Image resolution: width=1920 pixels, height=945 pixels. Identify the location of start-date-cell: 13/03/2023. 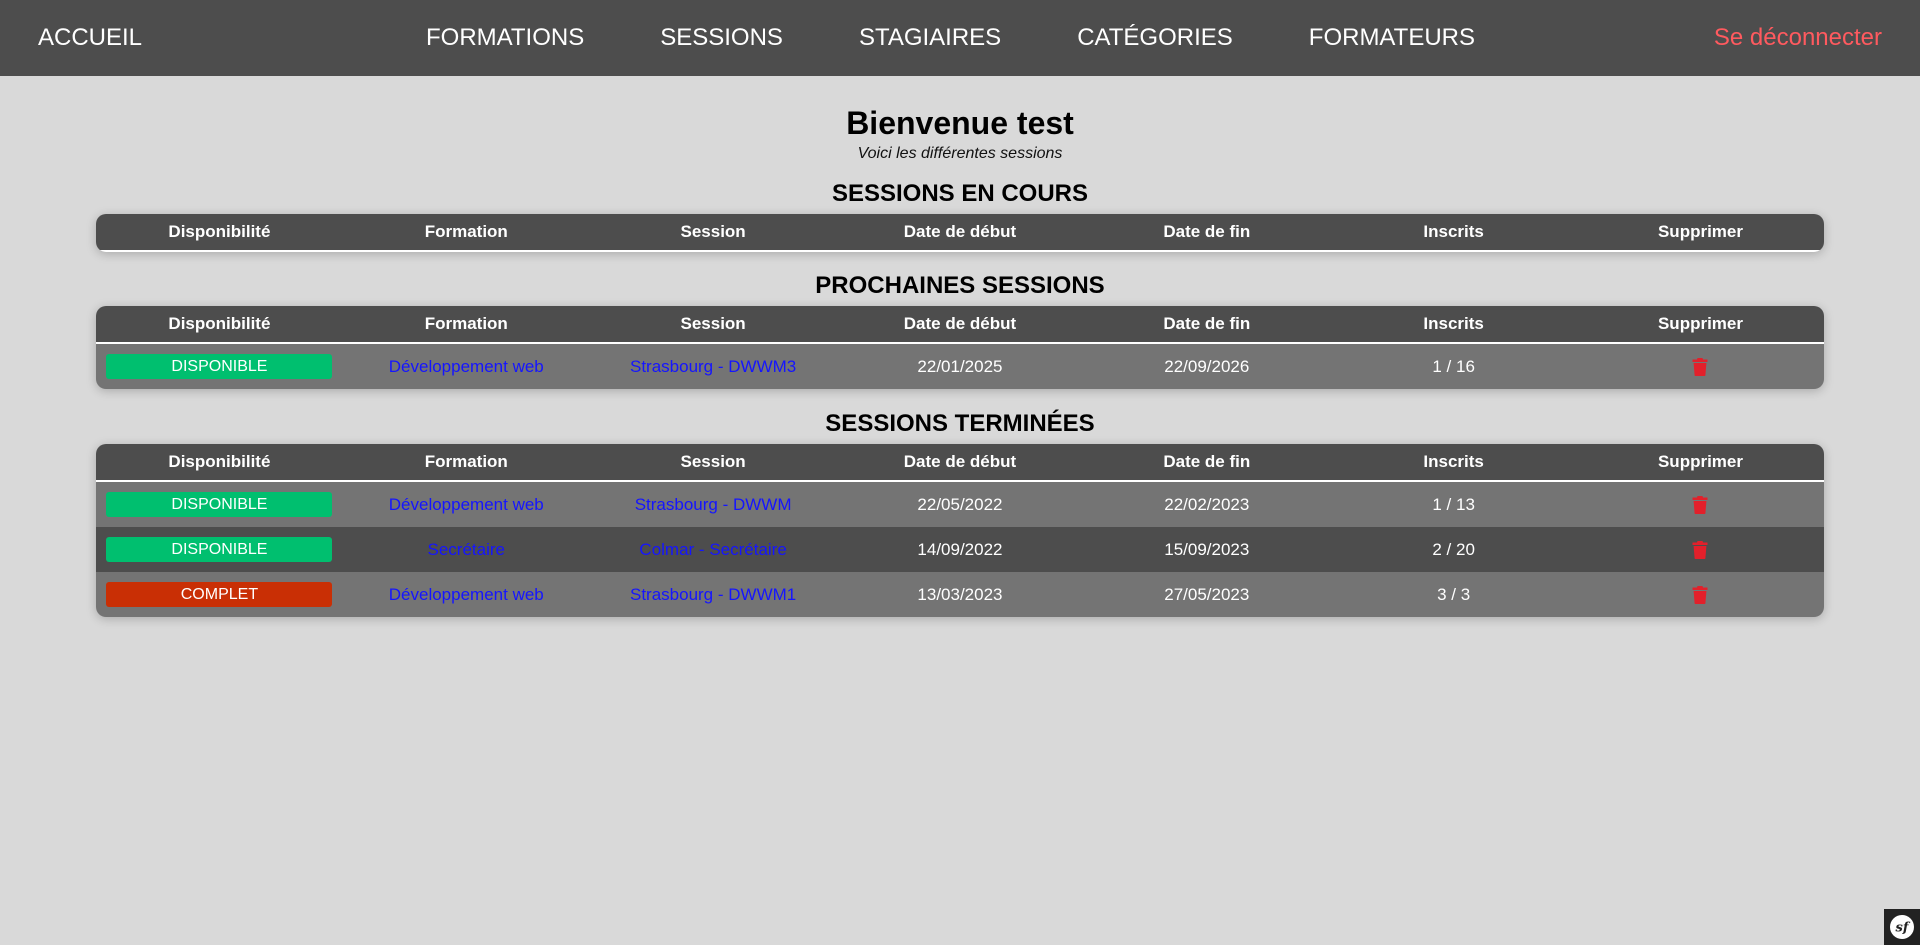
(960, 594).